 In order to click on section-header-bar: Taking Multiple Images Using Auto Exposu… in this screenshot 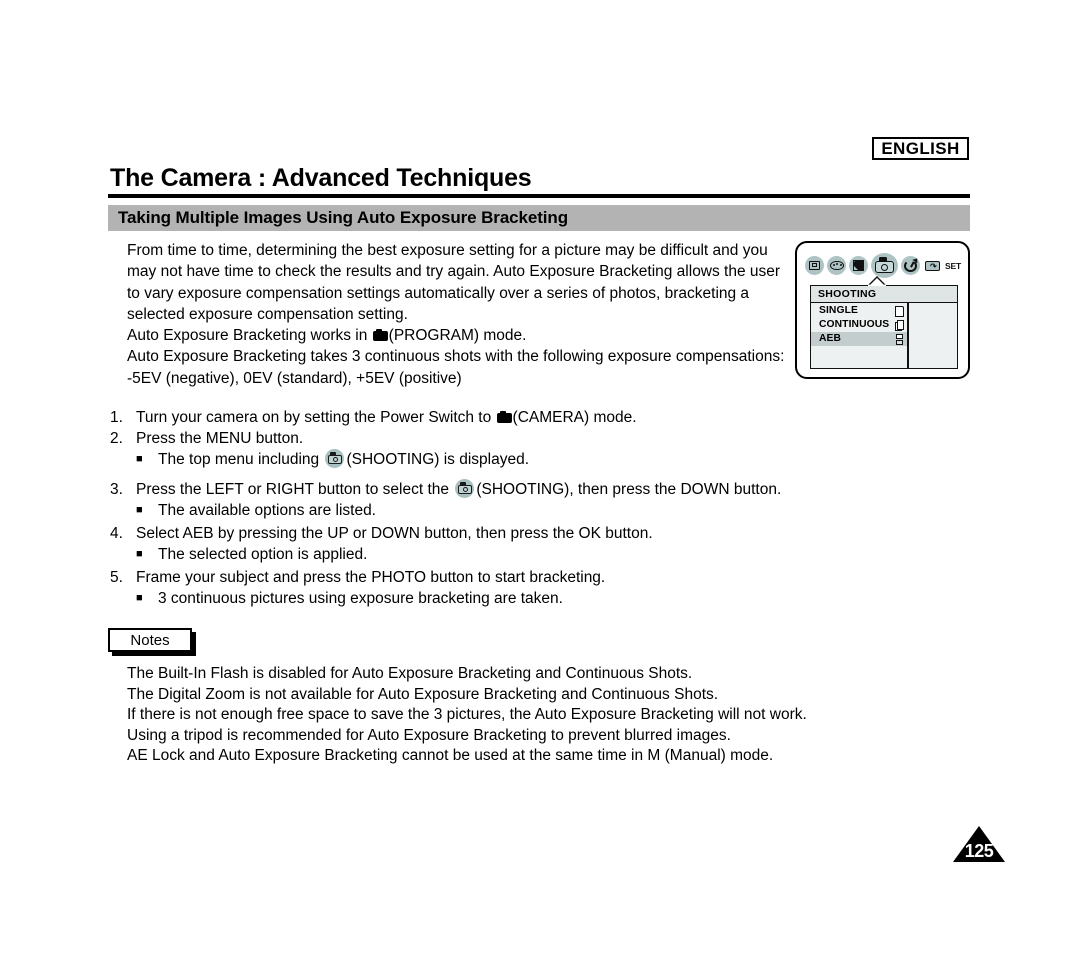, I will do `click(539, 218)`.